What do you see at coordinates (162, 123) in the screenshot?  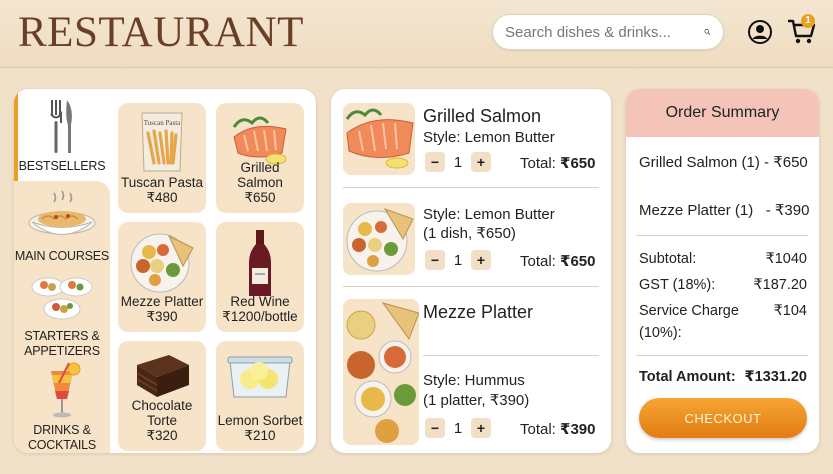 I see `pasta-bag-label: Tuscan Pasta` at bounding box center [162, 123].